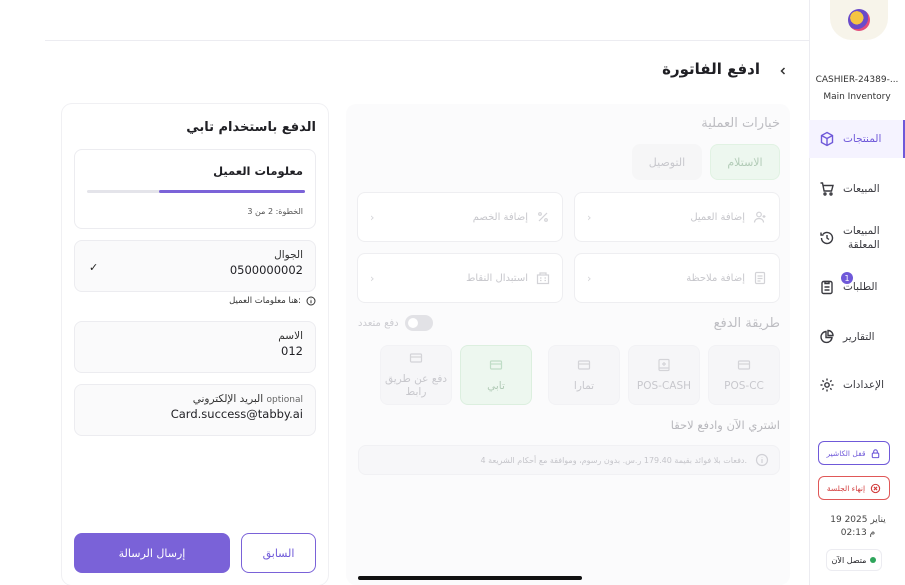 Image resolution: width=905 pixels, height=585 pixels. I want to click on multi-payment-label: دفع متعدد, so click(378, 323).